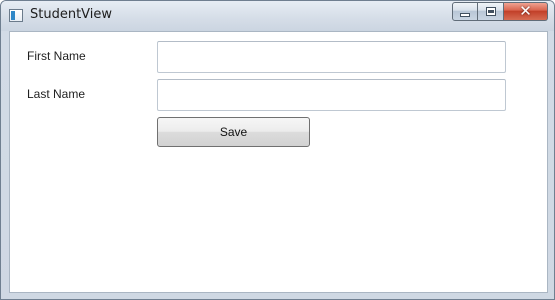 This screenshot has width=555, height=300. Describe the element at coordinates (331, 95) in the screenshot. I see `last-name-input` at that location.